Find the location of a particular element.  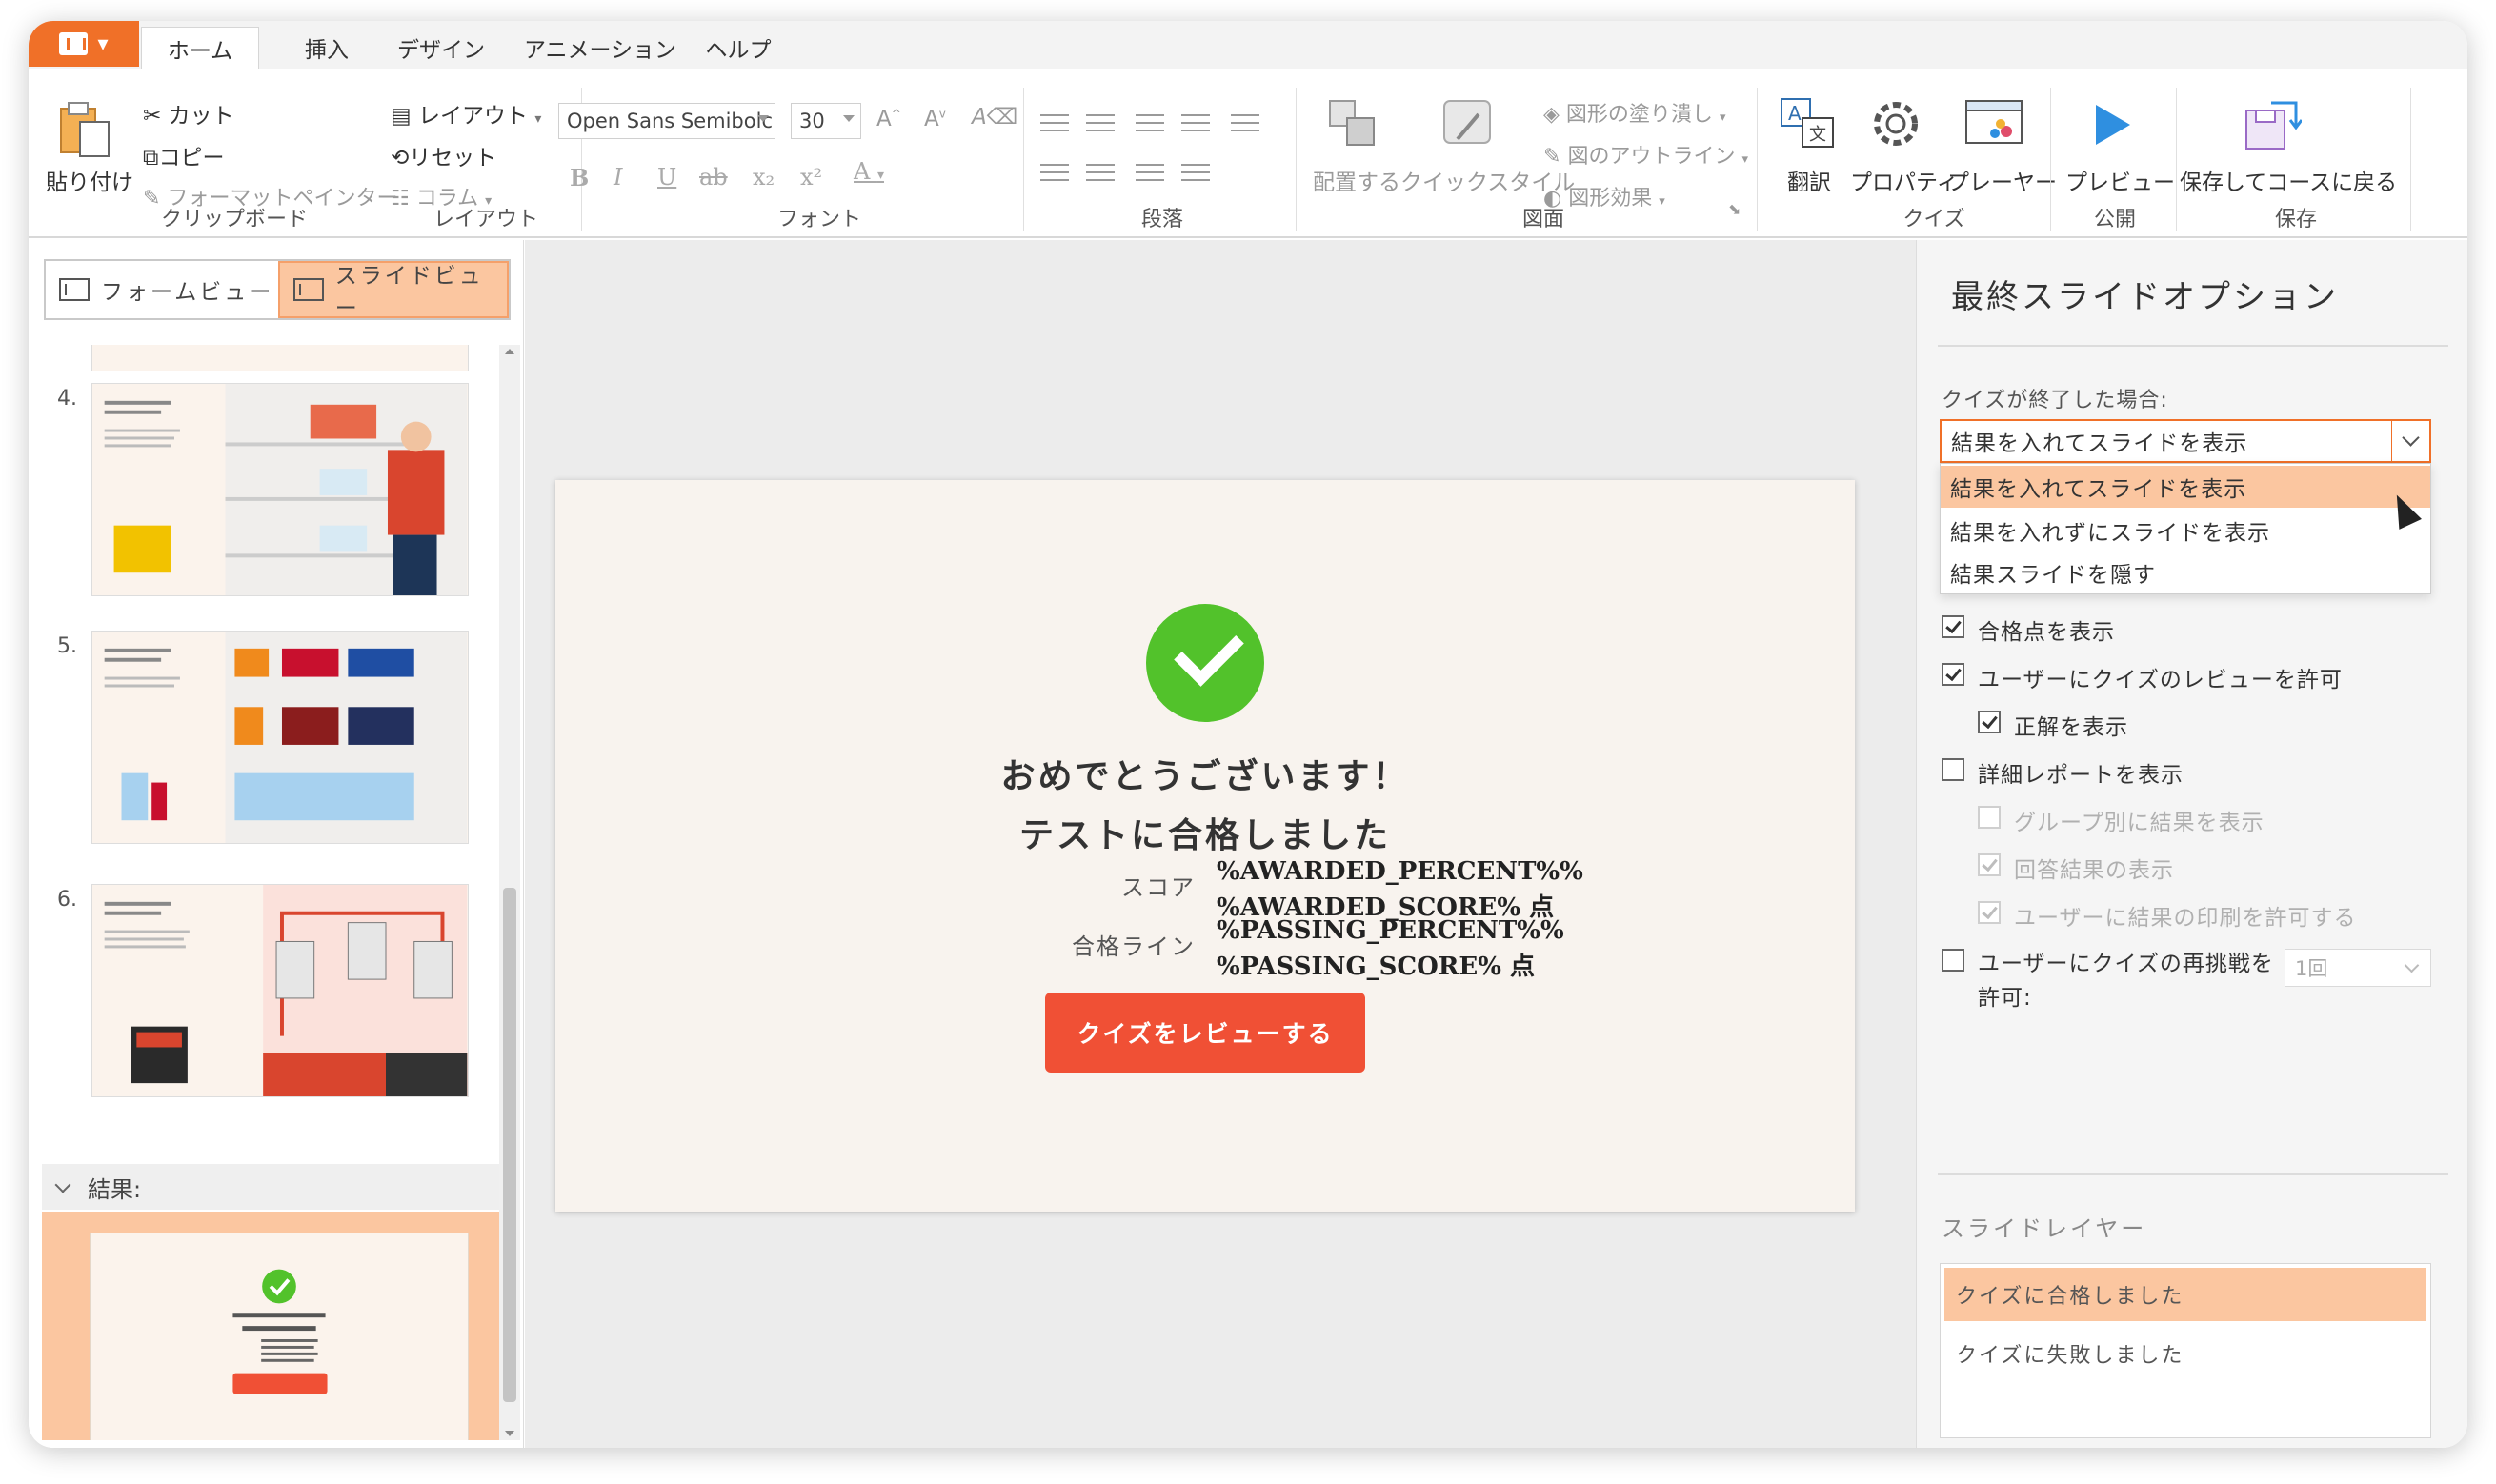

congrats-line2: テストに合格しました is located at coordinates (1205, 832).